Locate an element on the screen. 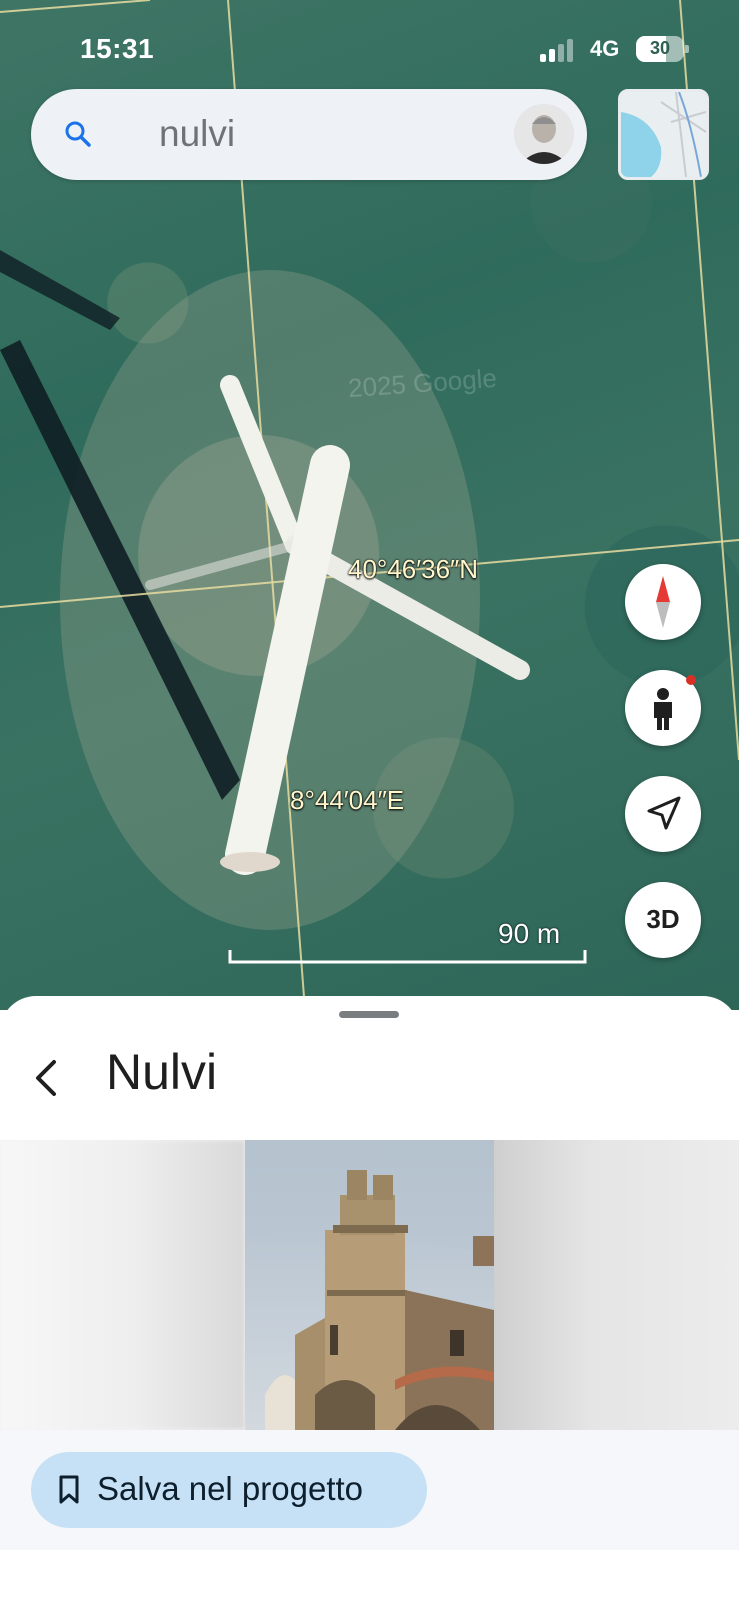  status-bar: 15:31 4G 30 is located at coordinates (369, 50).